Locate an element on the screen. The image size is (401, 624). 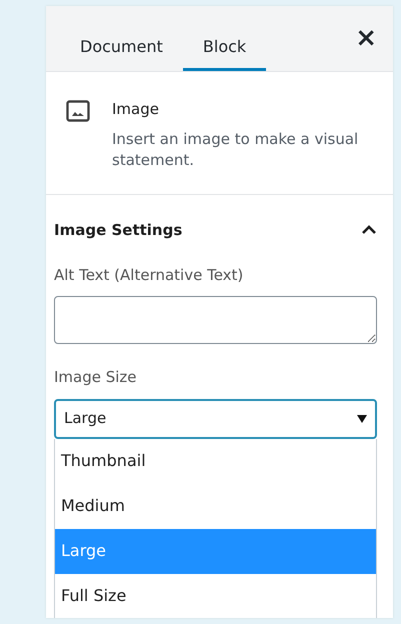
block-description: Insert an image to make a visual statement. is located at coordinates (236, 150).